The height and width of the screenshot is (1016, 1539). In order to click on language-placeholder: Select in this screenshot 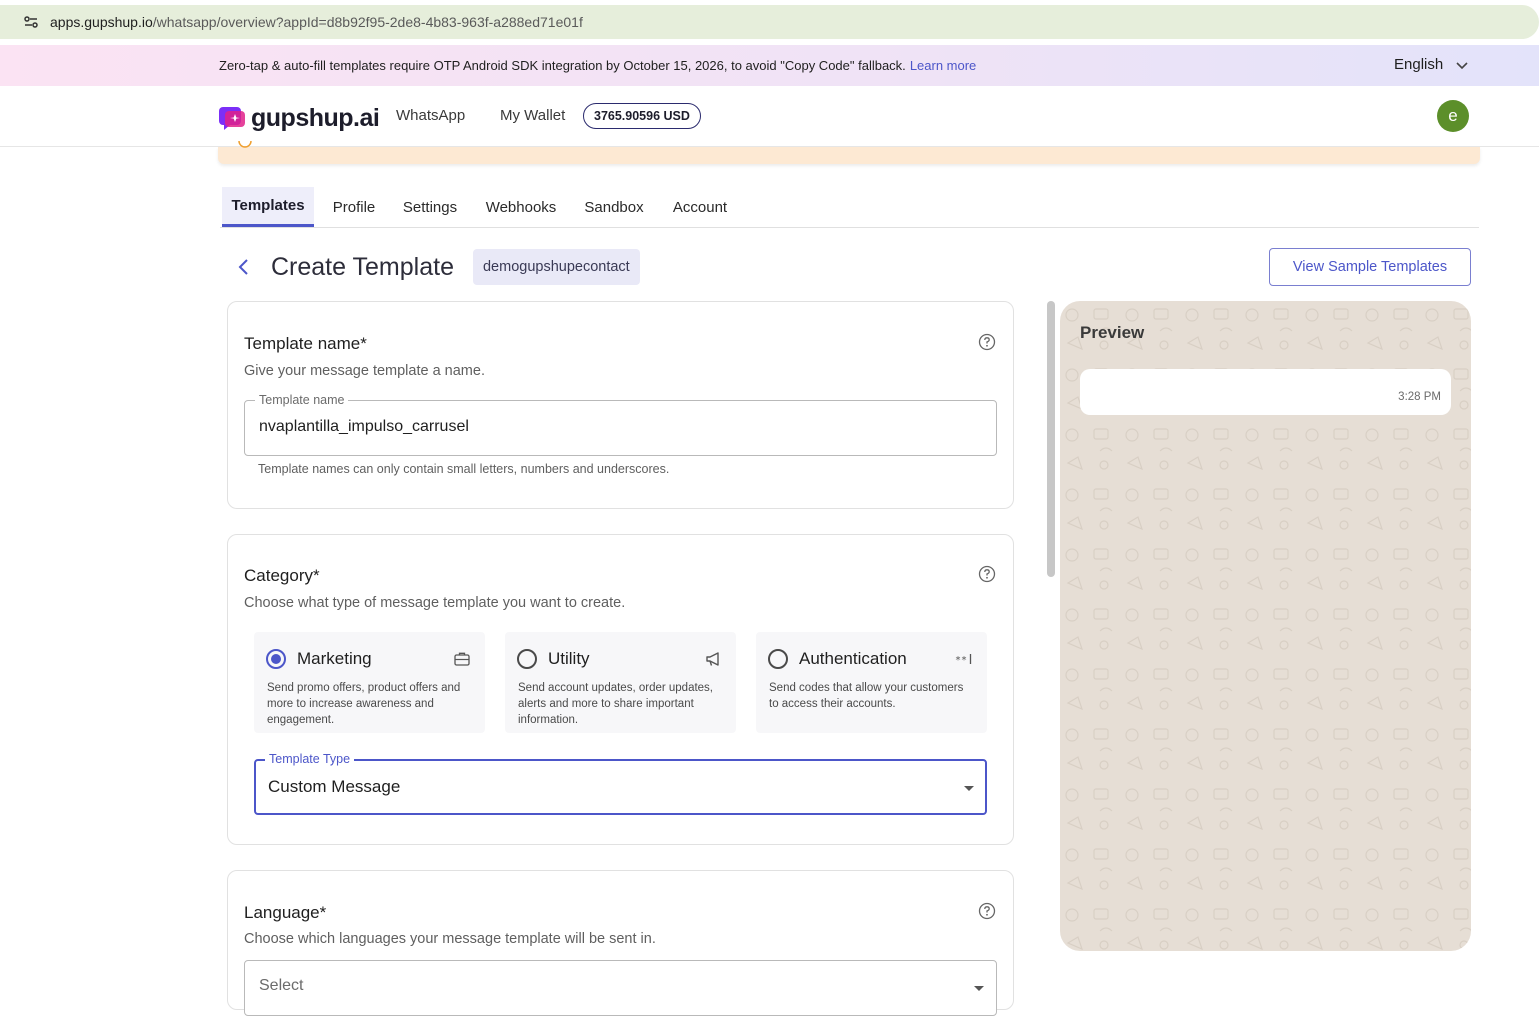, I will do `click(281, 985)`.